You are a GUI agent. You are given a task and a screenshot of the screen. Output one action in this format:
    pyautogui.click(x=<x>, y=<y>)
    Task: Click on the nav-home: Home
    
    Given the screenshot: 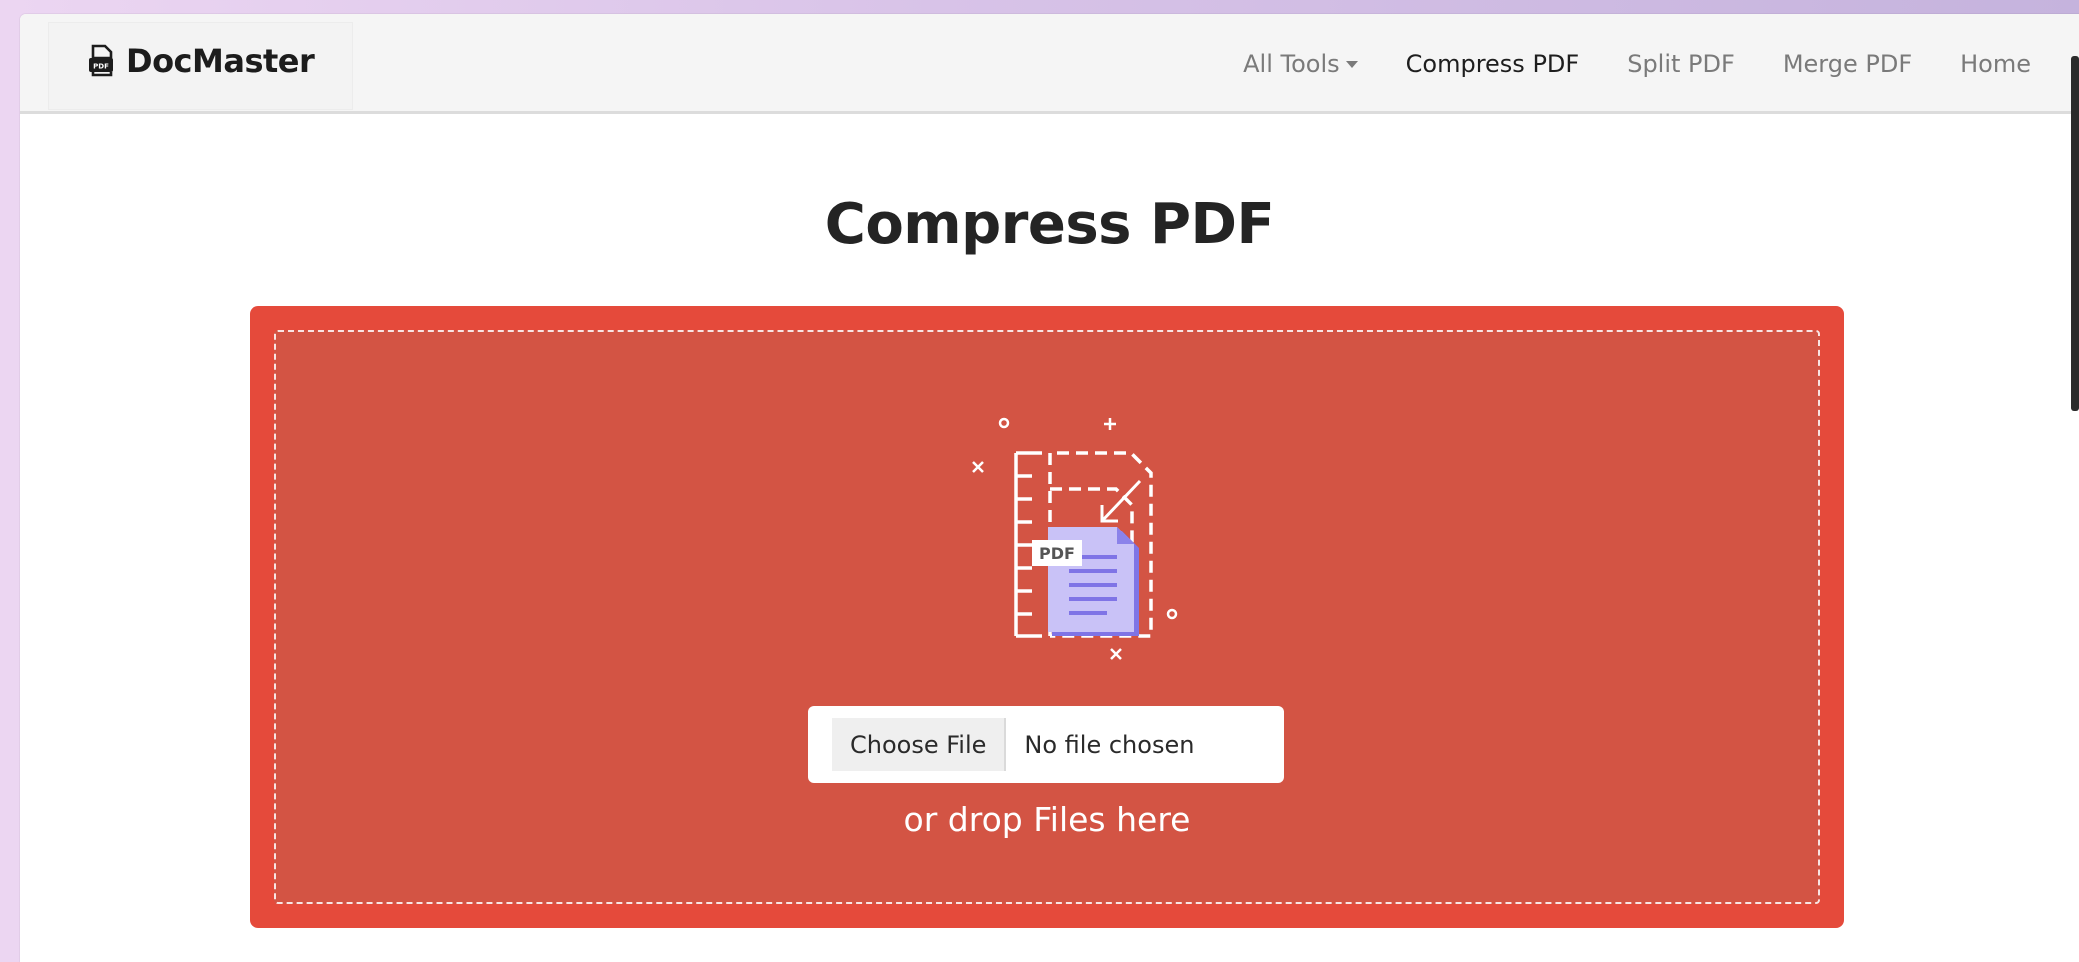 What is the action you would take?
    pyautogui.click(x=1995, y=64)
    